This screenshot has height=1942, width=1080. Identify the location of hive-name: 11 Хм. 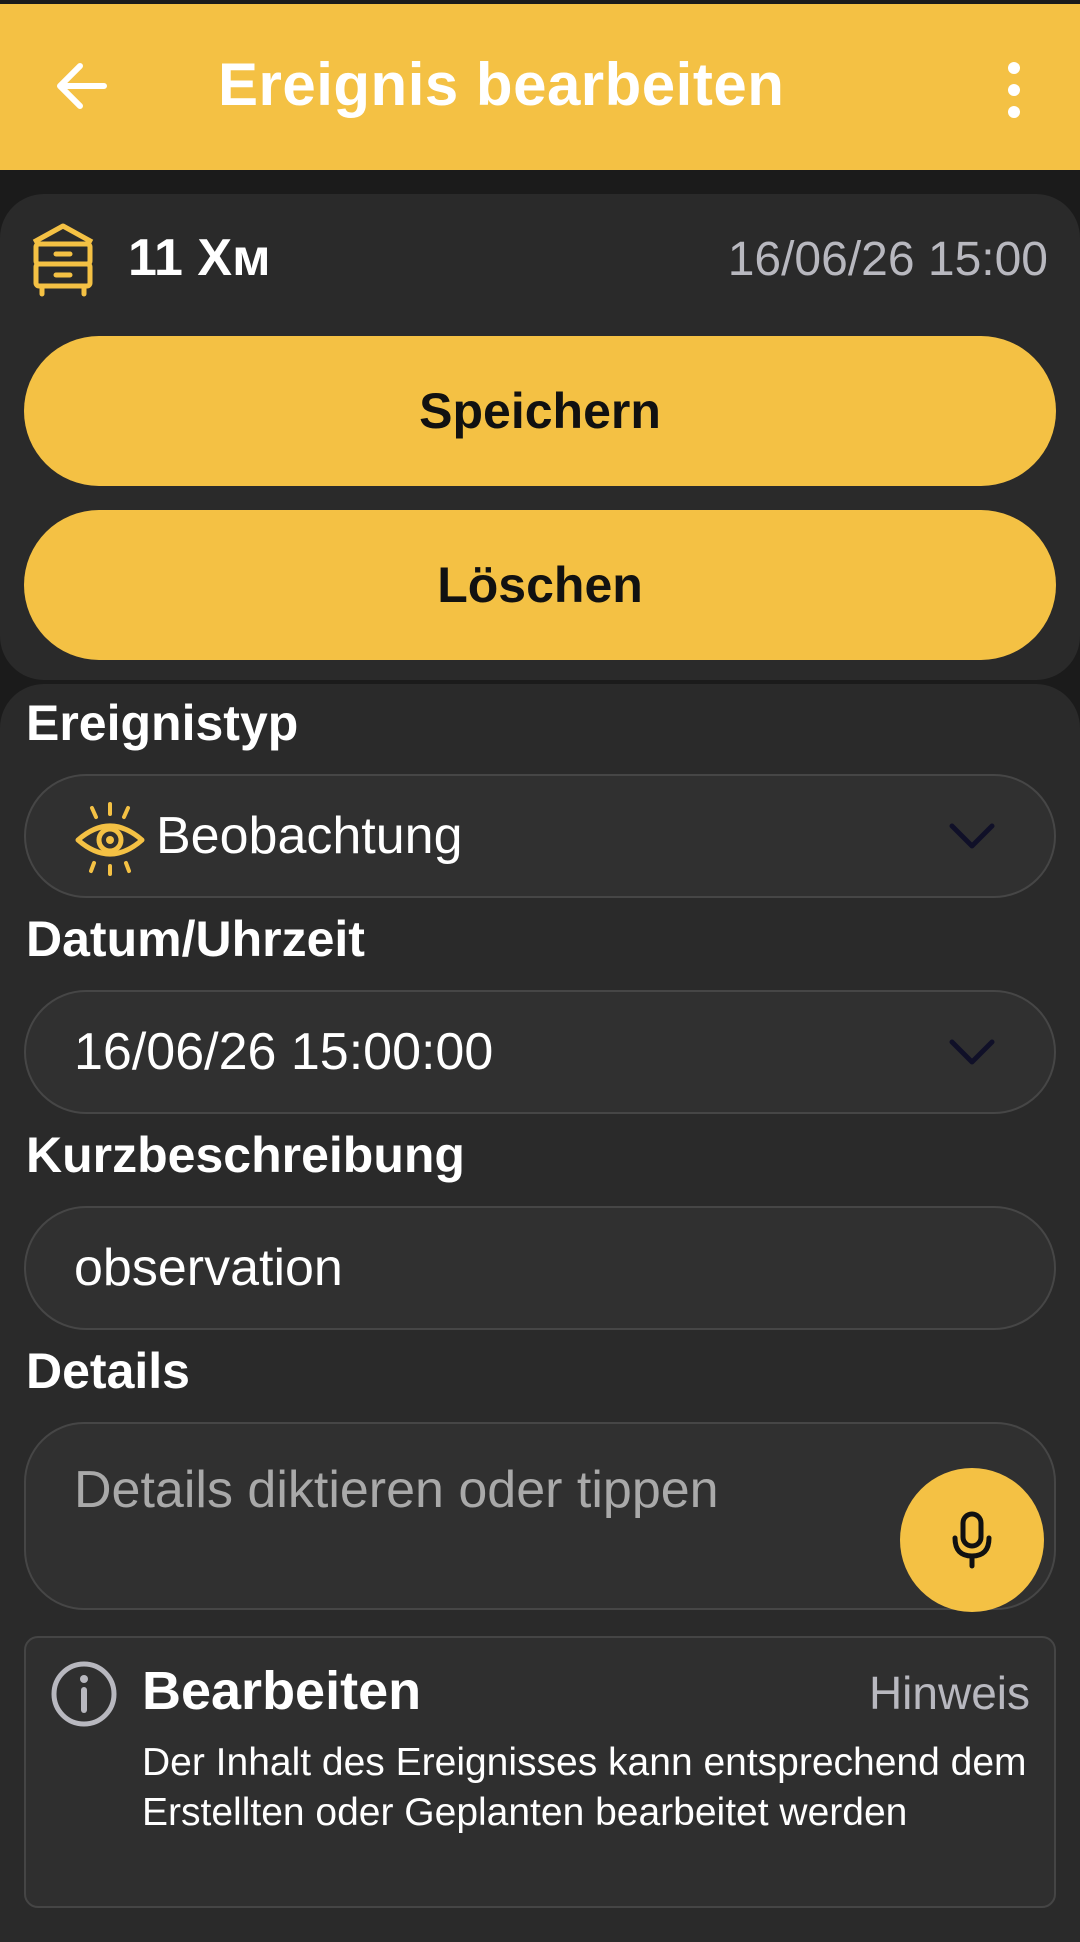
(199, 258).